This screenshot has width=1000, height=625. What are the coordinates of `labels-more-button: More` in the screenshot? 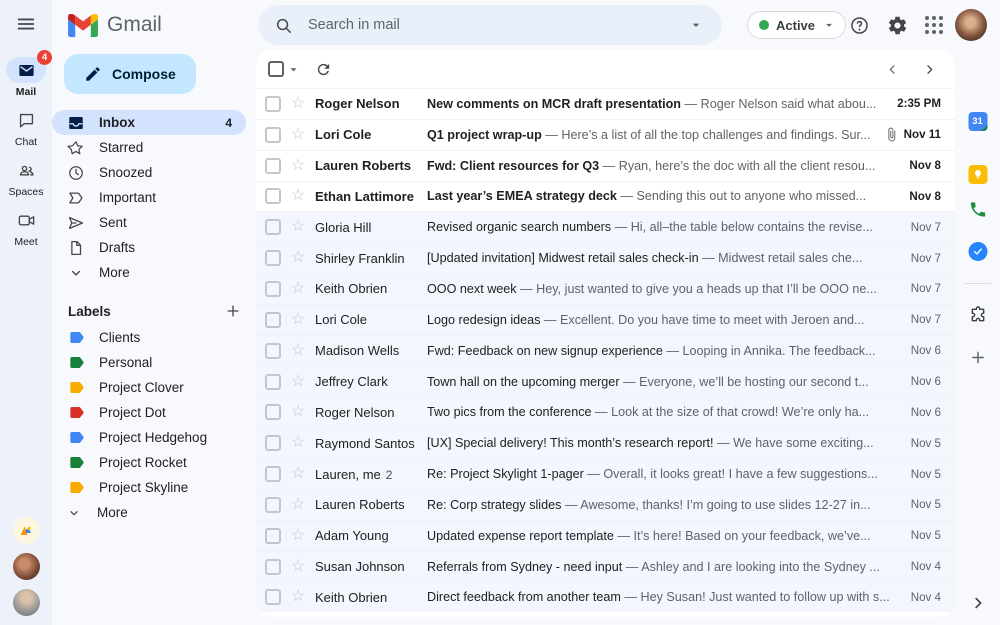 It's located at (154, 512).